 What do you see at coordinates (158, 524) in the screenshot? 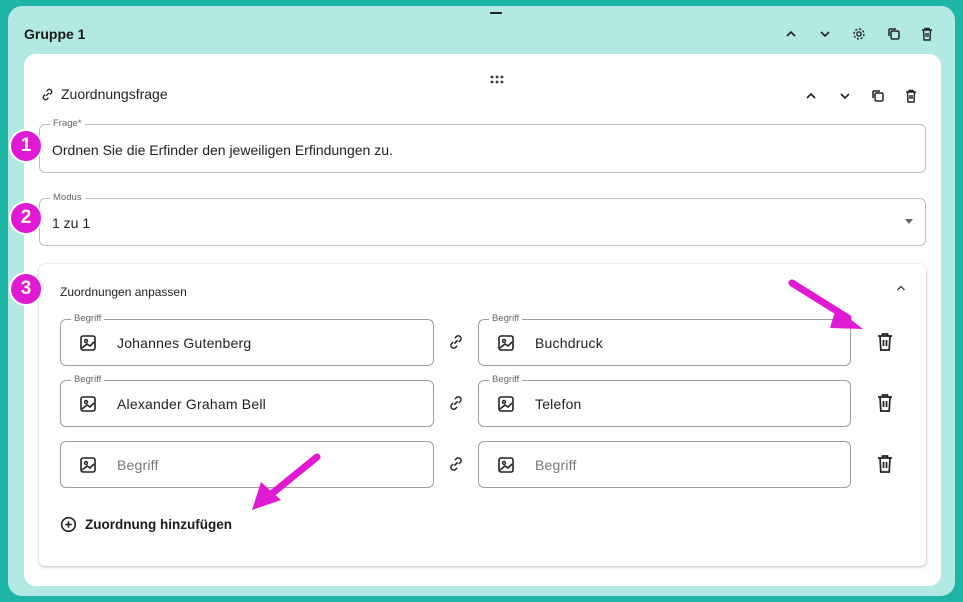
I see `add-mapping-label: Zuordnung hinzufügen` at bounding box center [158, 524].